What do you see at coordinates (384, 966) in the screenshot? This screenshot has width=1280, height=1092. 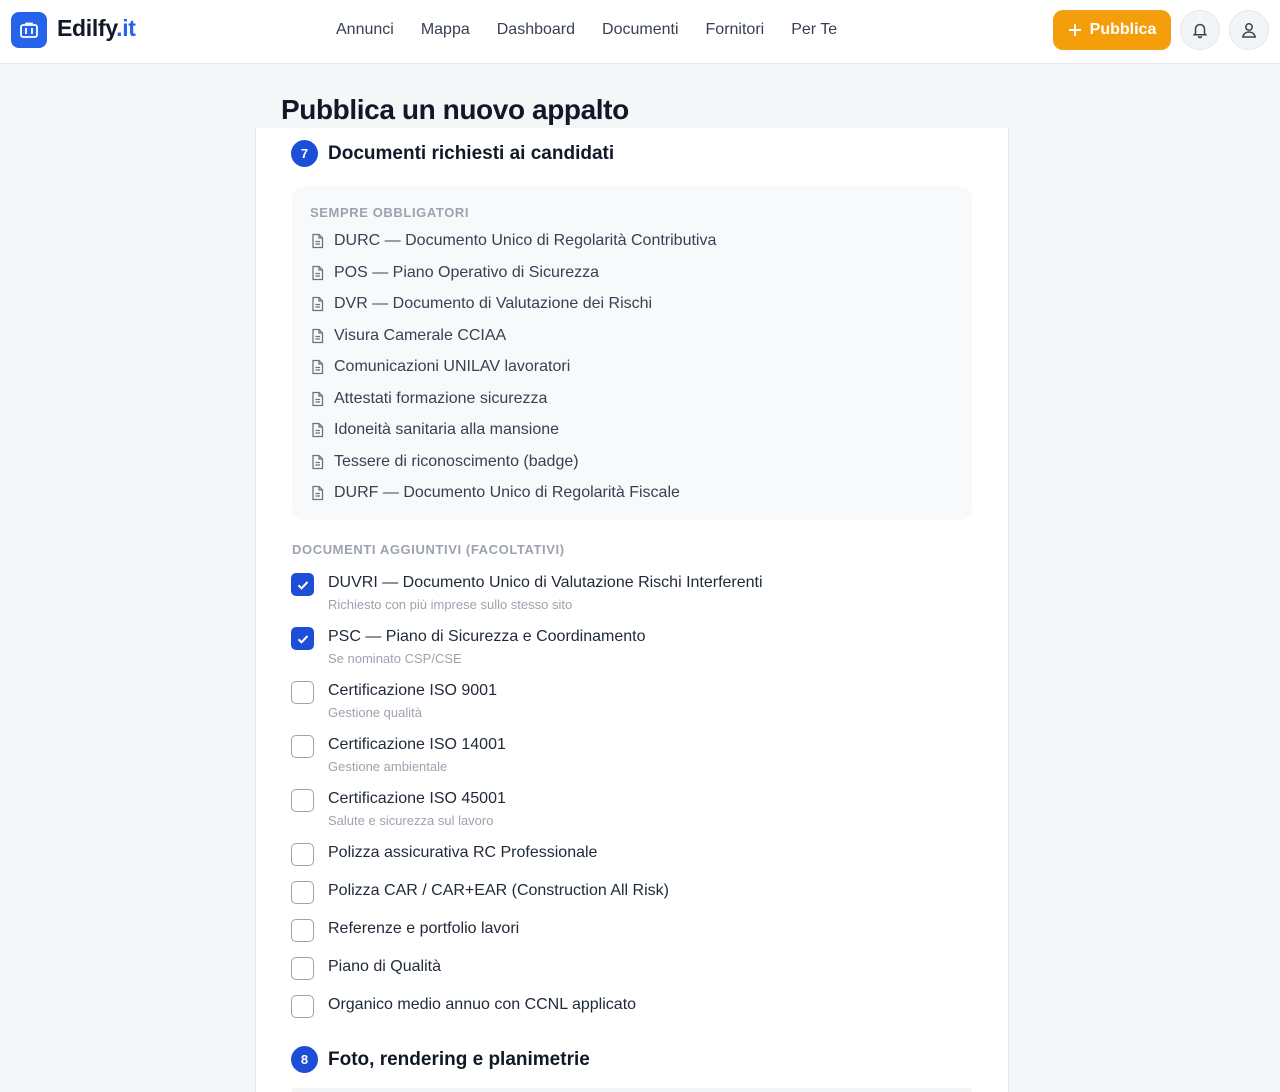 I see `optional-doc-label: Piano di Qualità` at bounding box center [384, 966].